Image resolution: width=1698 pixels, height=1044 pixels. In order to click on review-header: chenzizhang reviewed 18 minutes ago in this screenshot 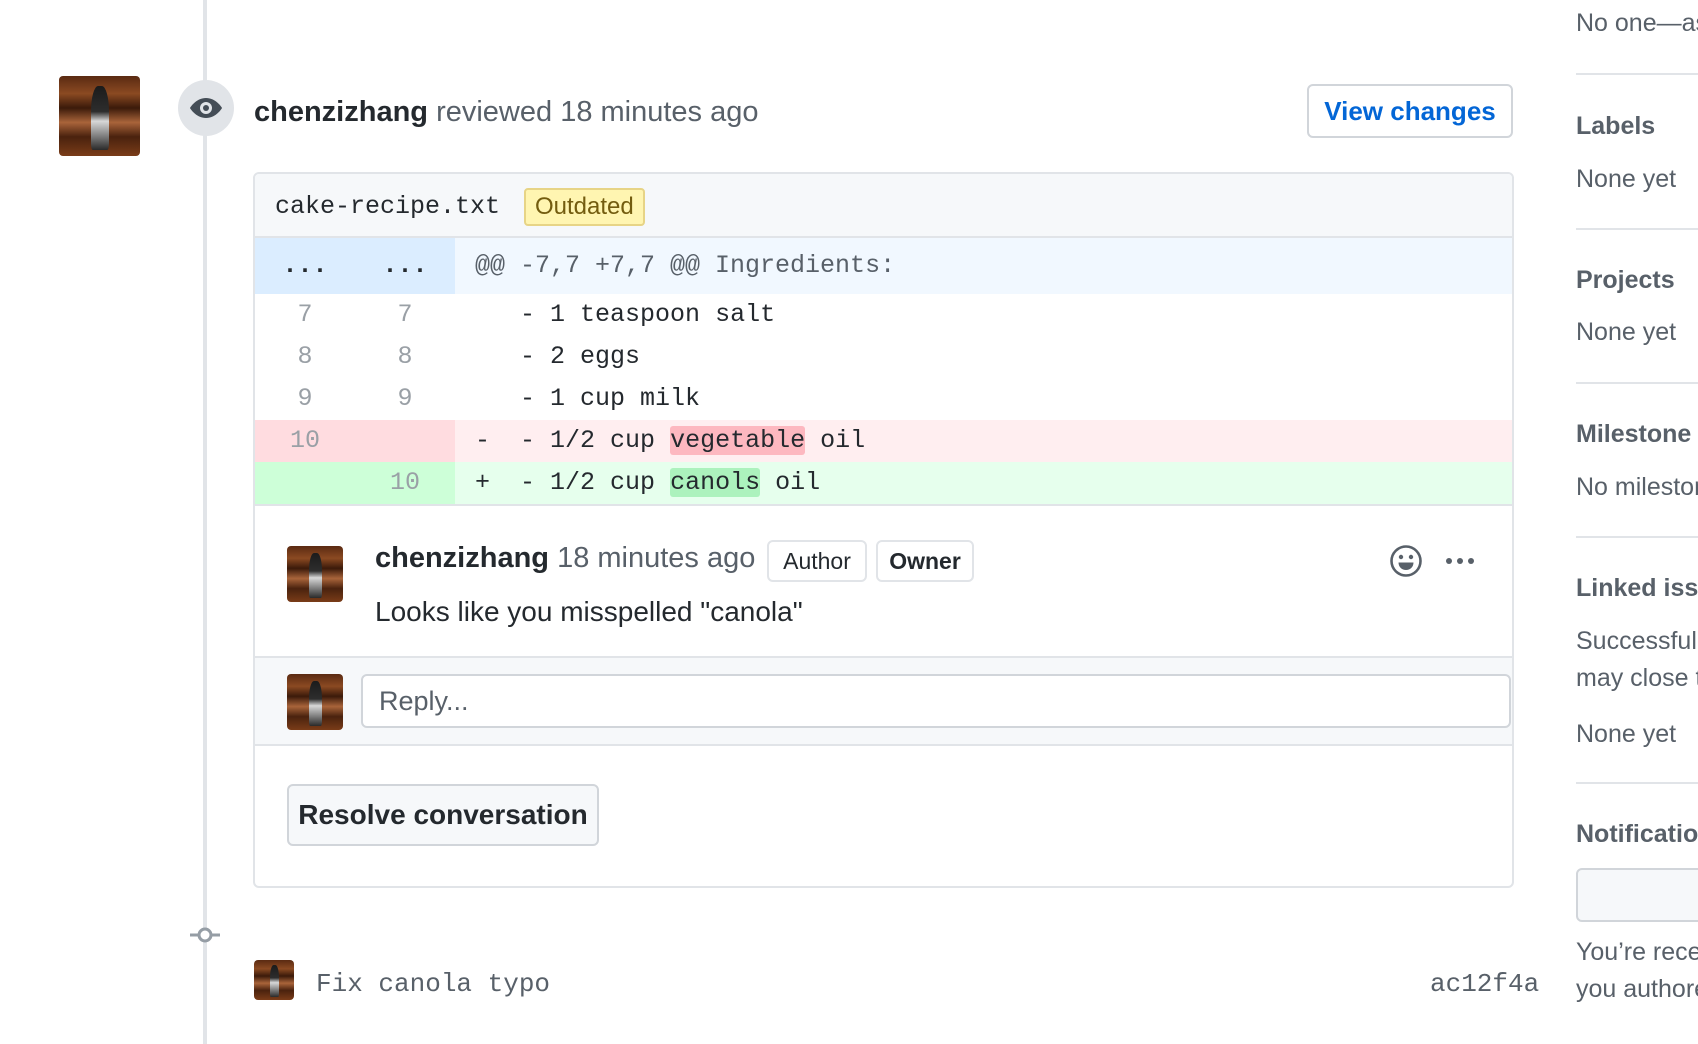, I will do `click(506, 112)`.